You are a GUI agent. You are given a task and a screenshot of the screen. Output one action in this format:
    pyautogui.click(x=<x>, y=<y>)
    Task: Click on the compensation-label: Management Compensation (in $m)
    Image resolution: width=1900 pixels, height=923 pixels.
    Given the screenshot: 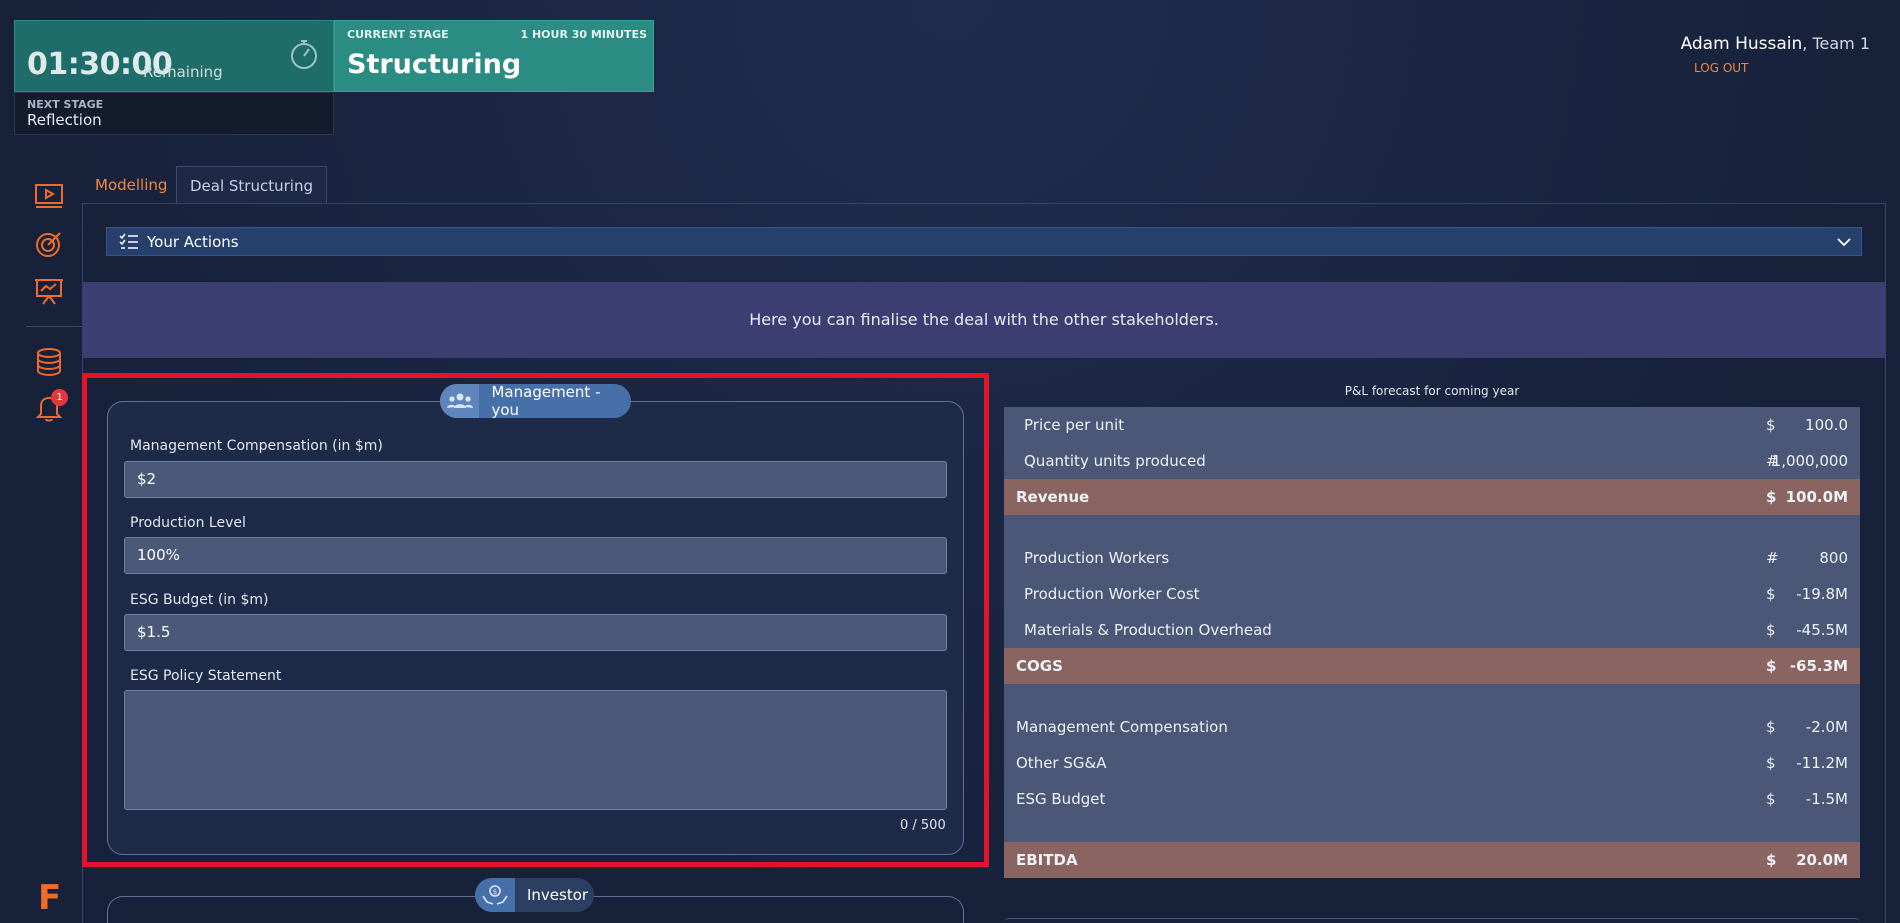 What is the action you would take?
    pyautogui.click(x=256, y=446)
    